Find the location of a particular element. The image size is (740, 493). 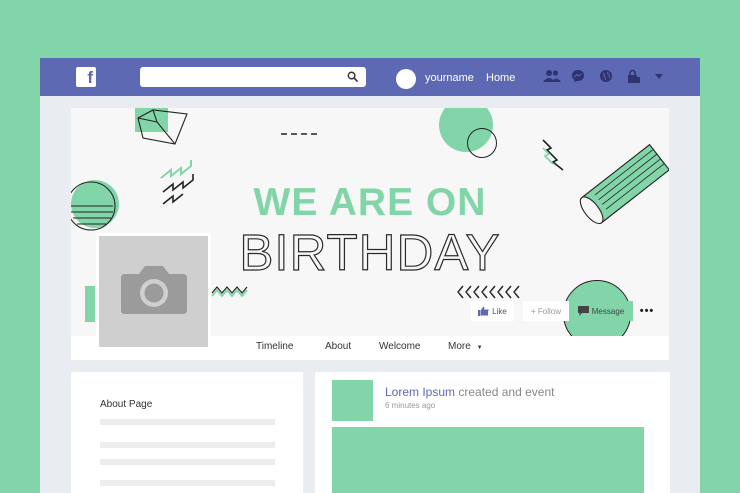

chevron-down-icon: ▼ is located at coordinates (479, 348).